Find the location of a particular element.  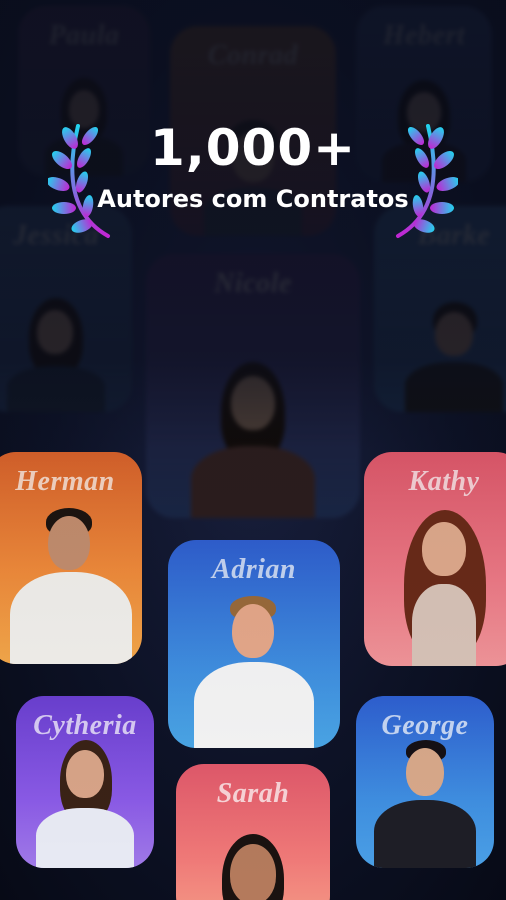

headline-subtitle: Autores com Contratos is located at coordinates (253, 199).